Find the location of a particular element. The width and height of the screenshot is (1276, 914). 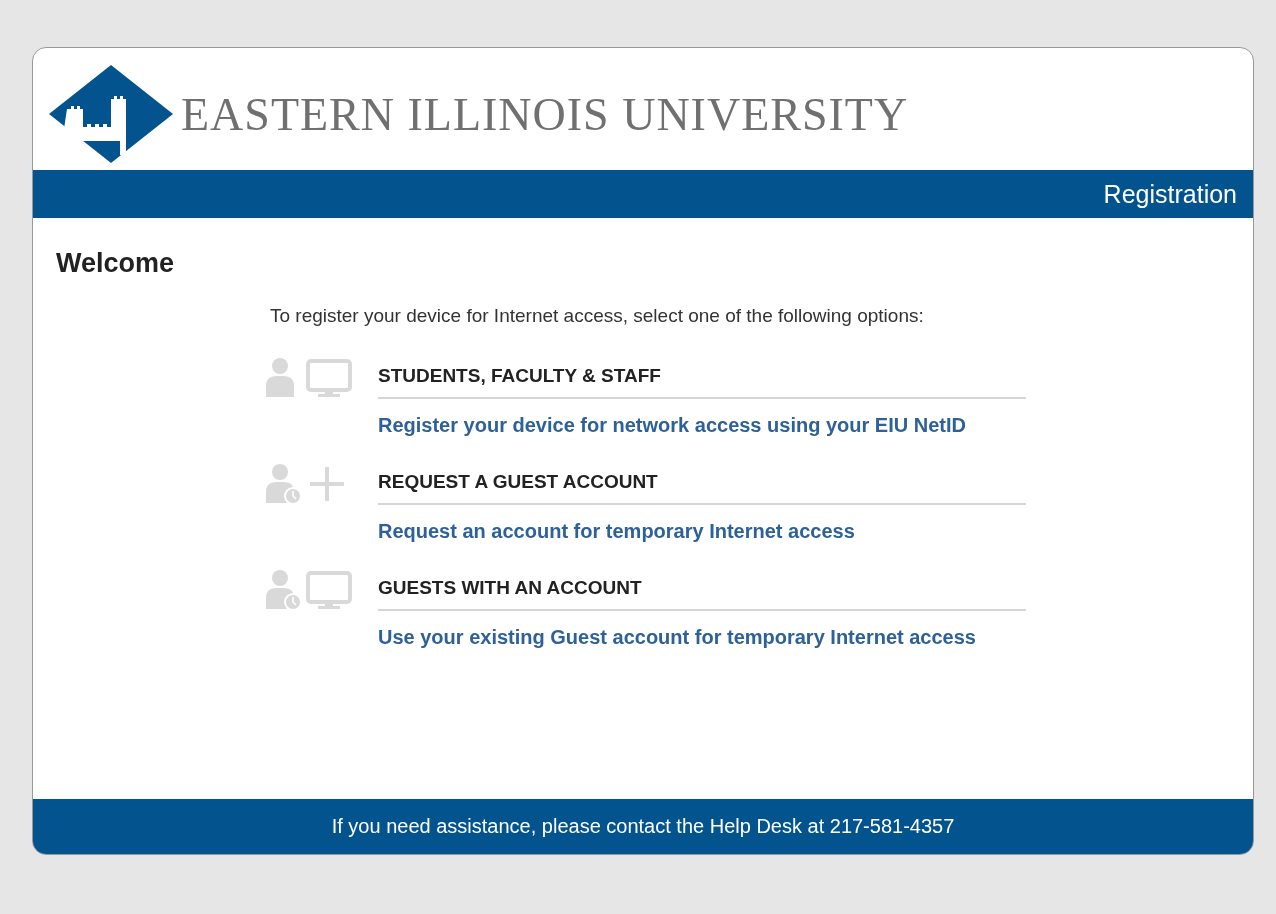

option-title: GUESTS WITH AN ACCOUNT is located at coordinates (702, 594).